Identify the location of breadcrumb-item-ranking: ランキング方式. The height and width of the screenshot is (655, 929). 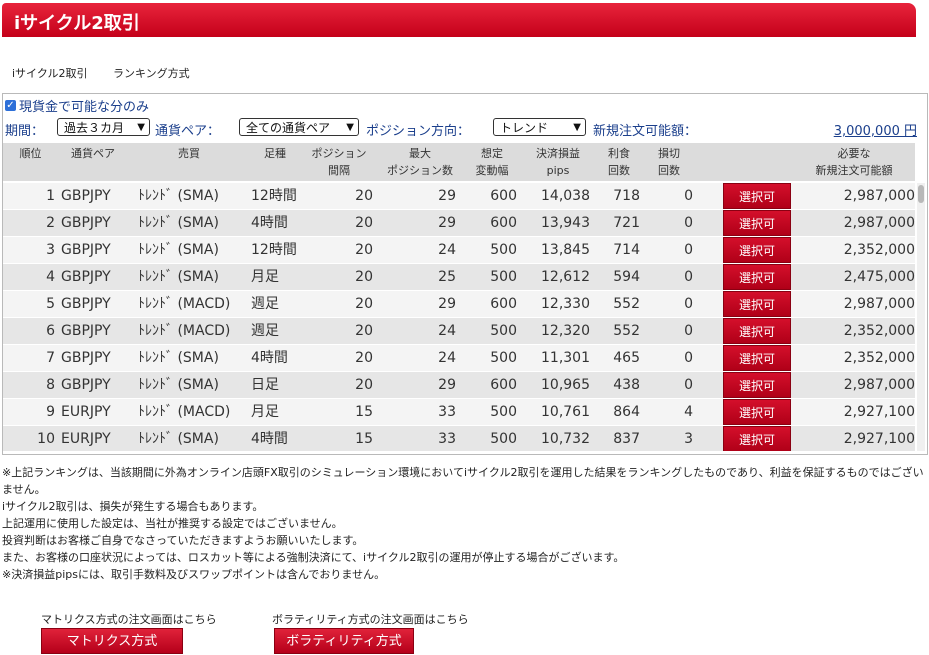
(151, 73).